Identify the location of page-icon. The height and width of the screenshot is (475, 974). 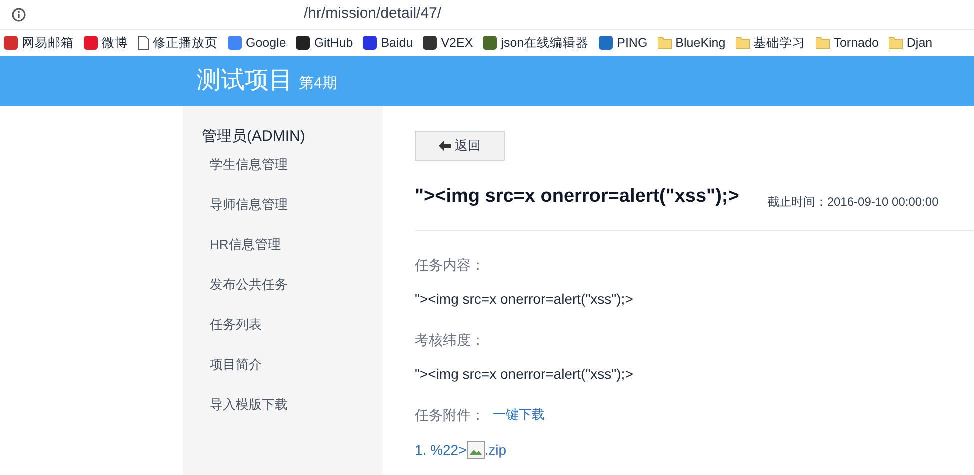
(143, 43).